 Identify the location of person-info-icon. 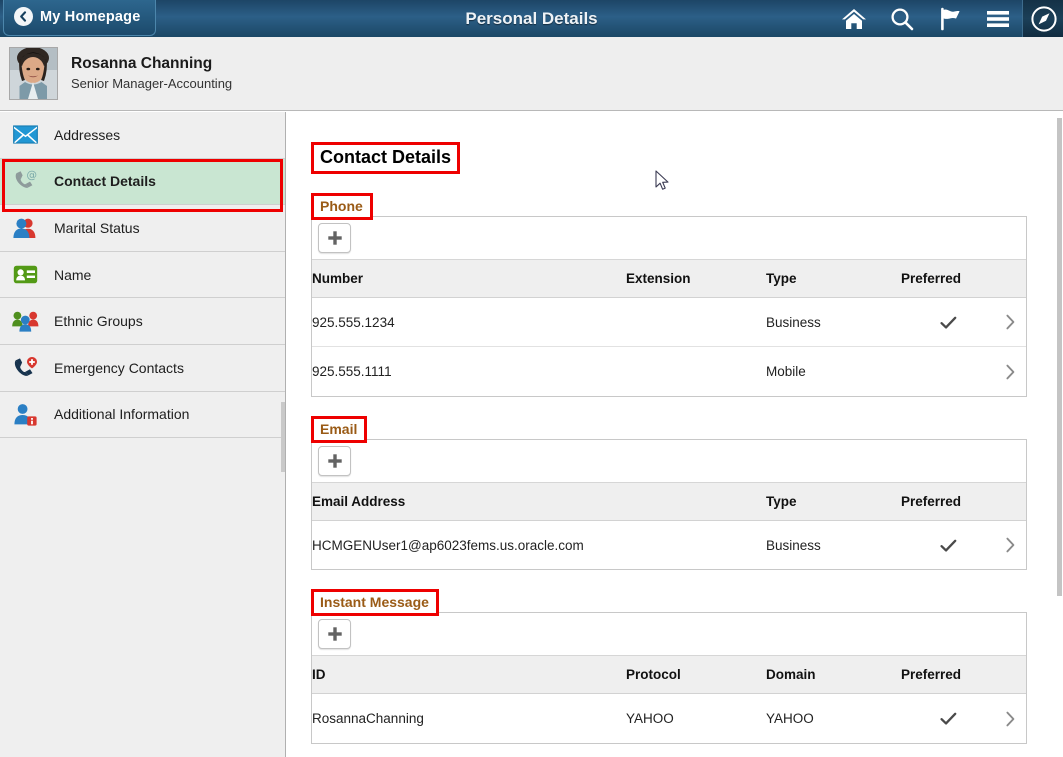
(25, 414).